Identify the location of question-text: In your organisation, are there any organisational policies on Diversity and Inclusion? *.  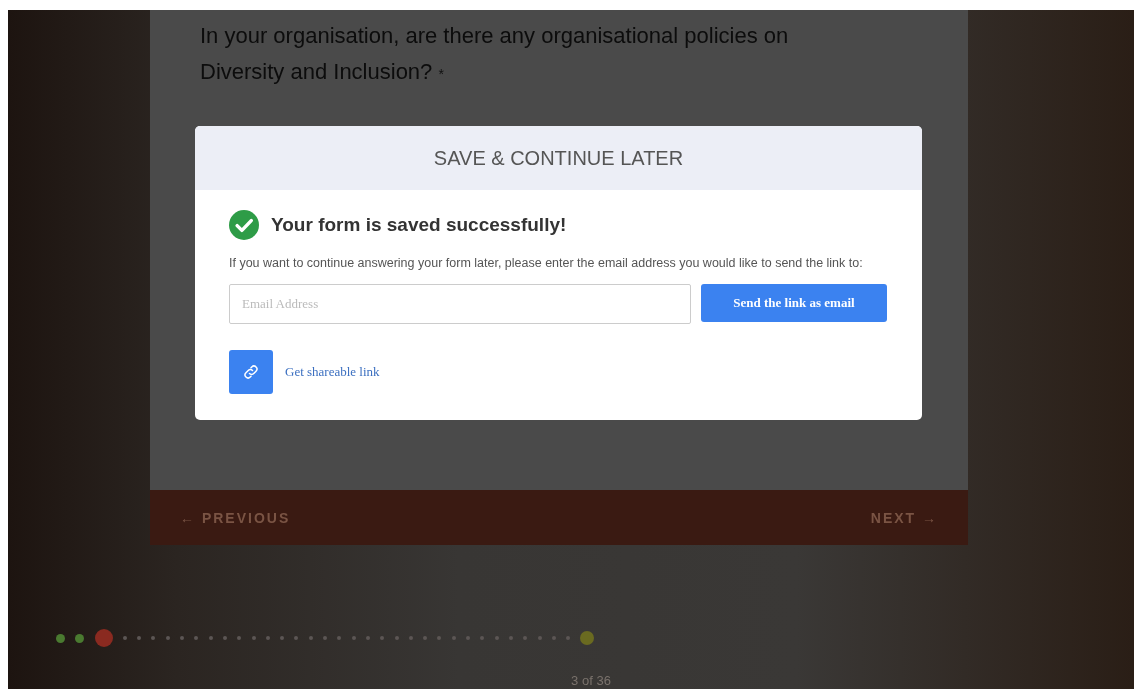
(494, 54).